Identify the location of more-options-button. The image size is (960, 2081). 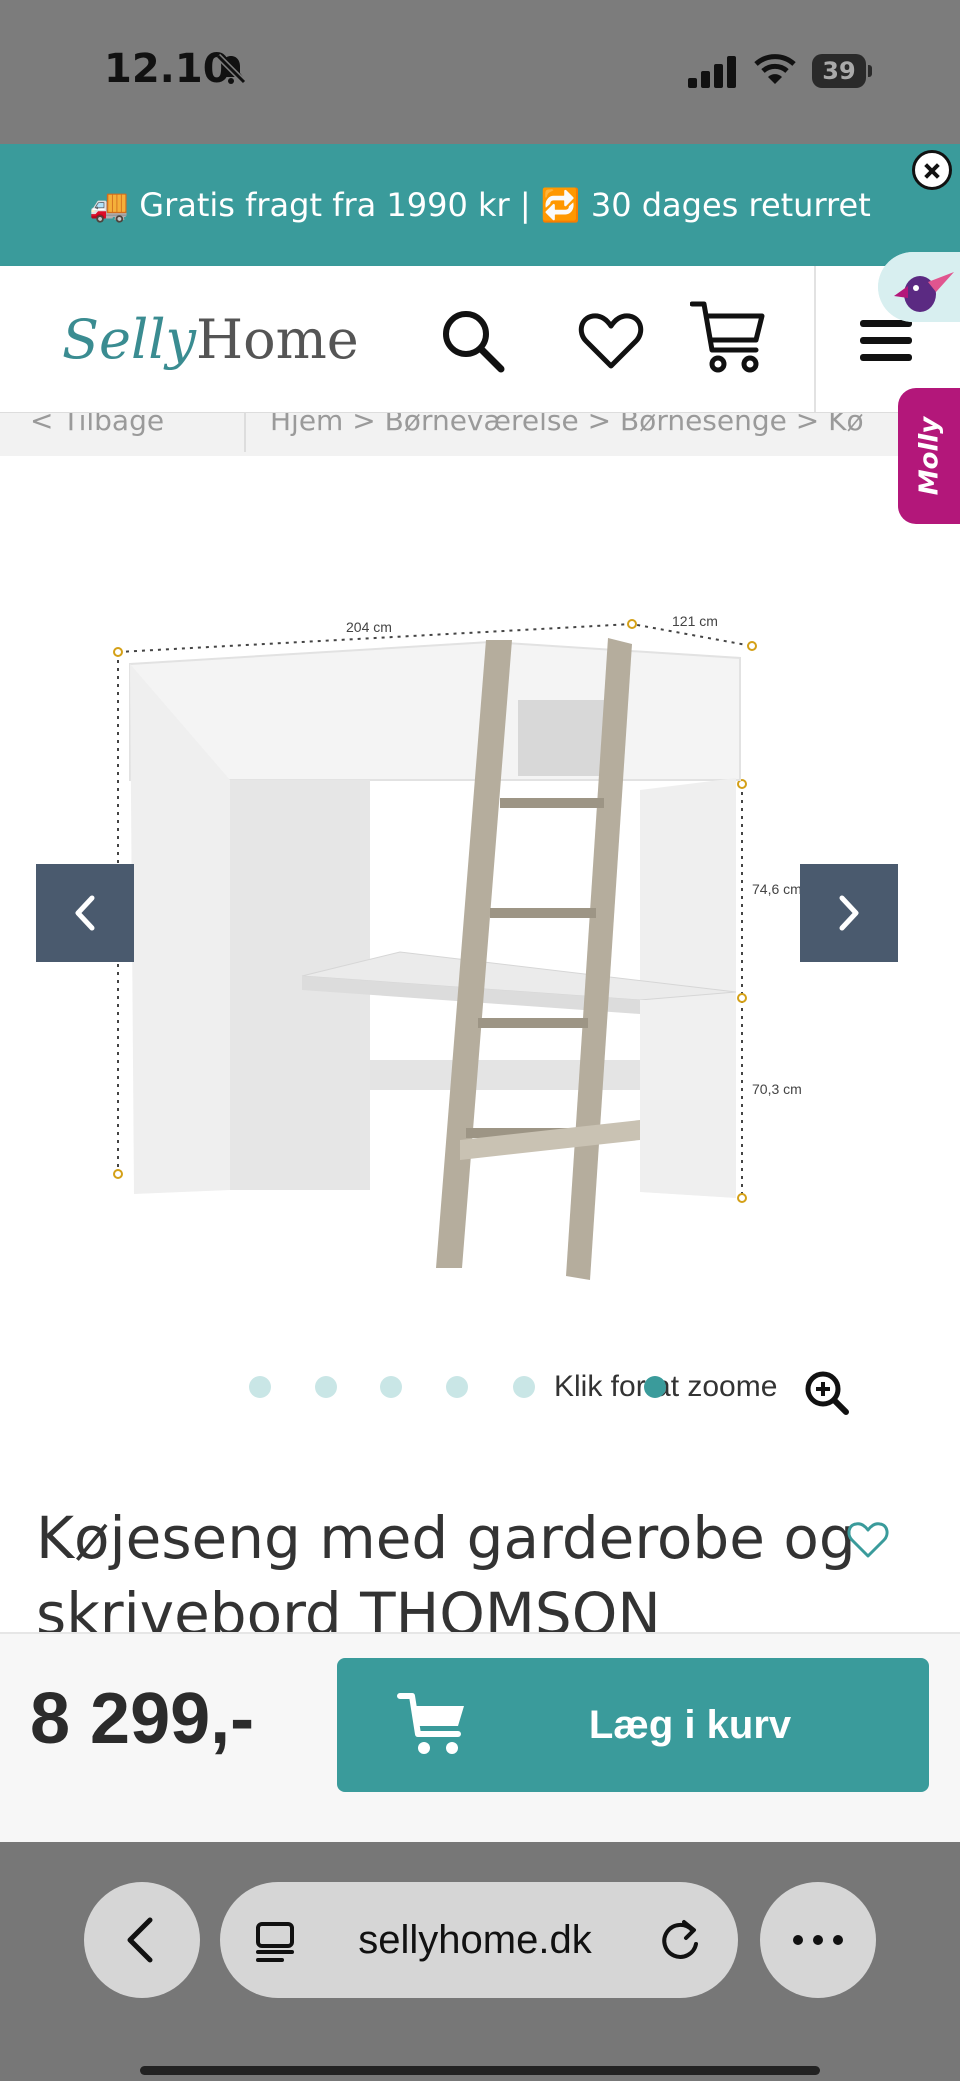
(818, 1940).